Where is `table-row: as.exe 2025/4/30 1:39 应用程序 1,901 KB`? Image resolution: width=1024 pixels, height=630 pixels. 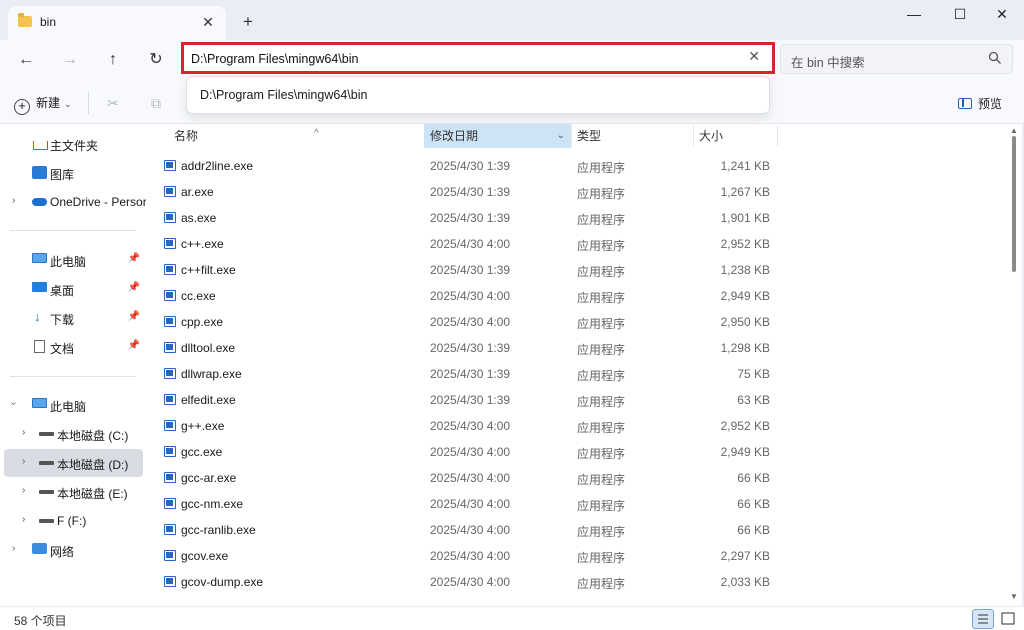 table-row: as.exe 2025/4/30 1:39 应用程序 1,901 KB is located at coordinates (584, 217).